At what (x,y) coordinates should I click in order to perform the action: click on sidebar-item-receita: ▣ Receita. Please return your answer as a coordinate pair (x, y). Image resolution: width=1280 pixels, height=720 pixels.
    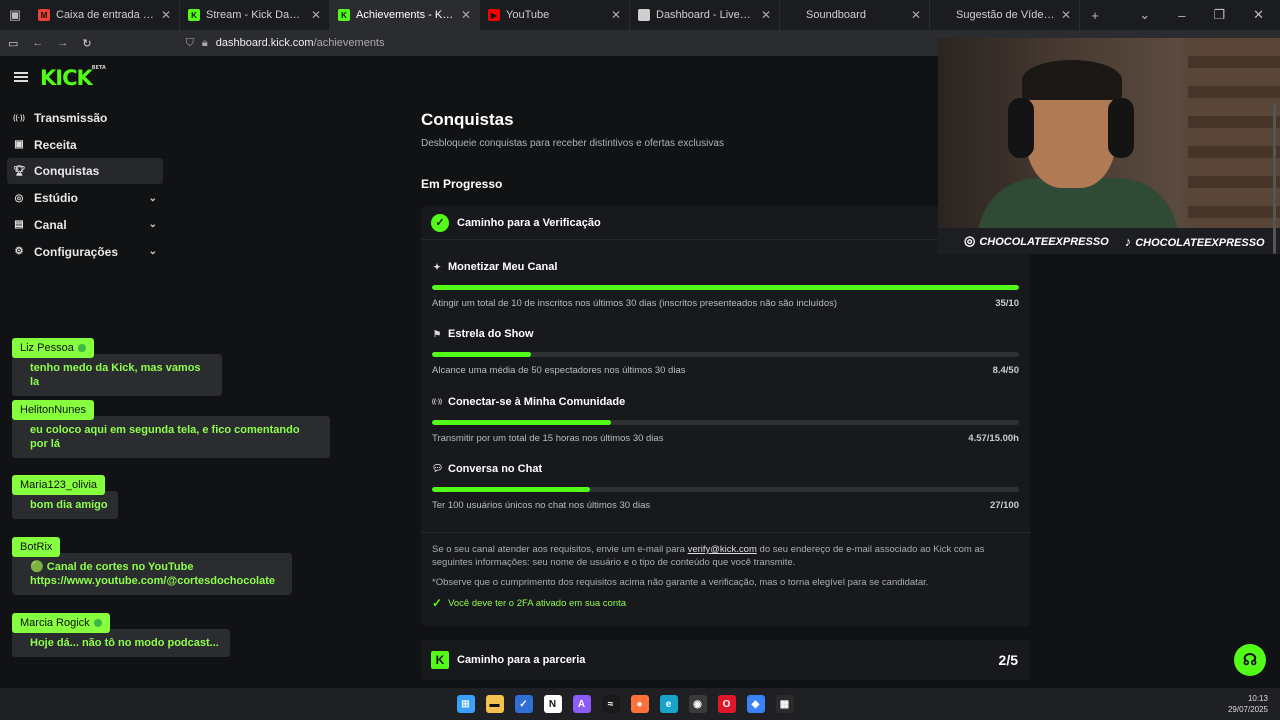
    Looking at the image, I should click on (85, 145).